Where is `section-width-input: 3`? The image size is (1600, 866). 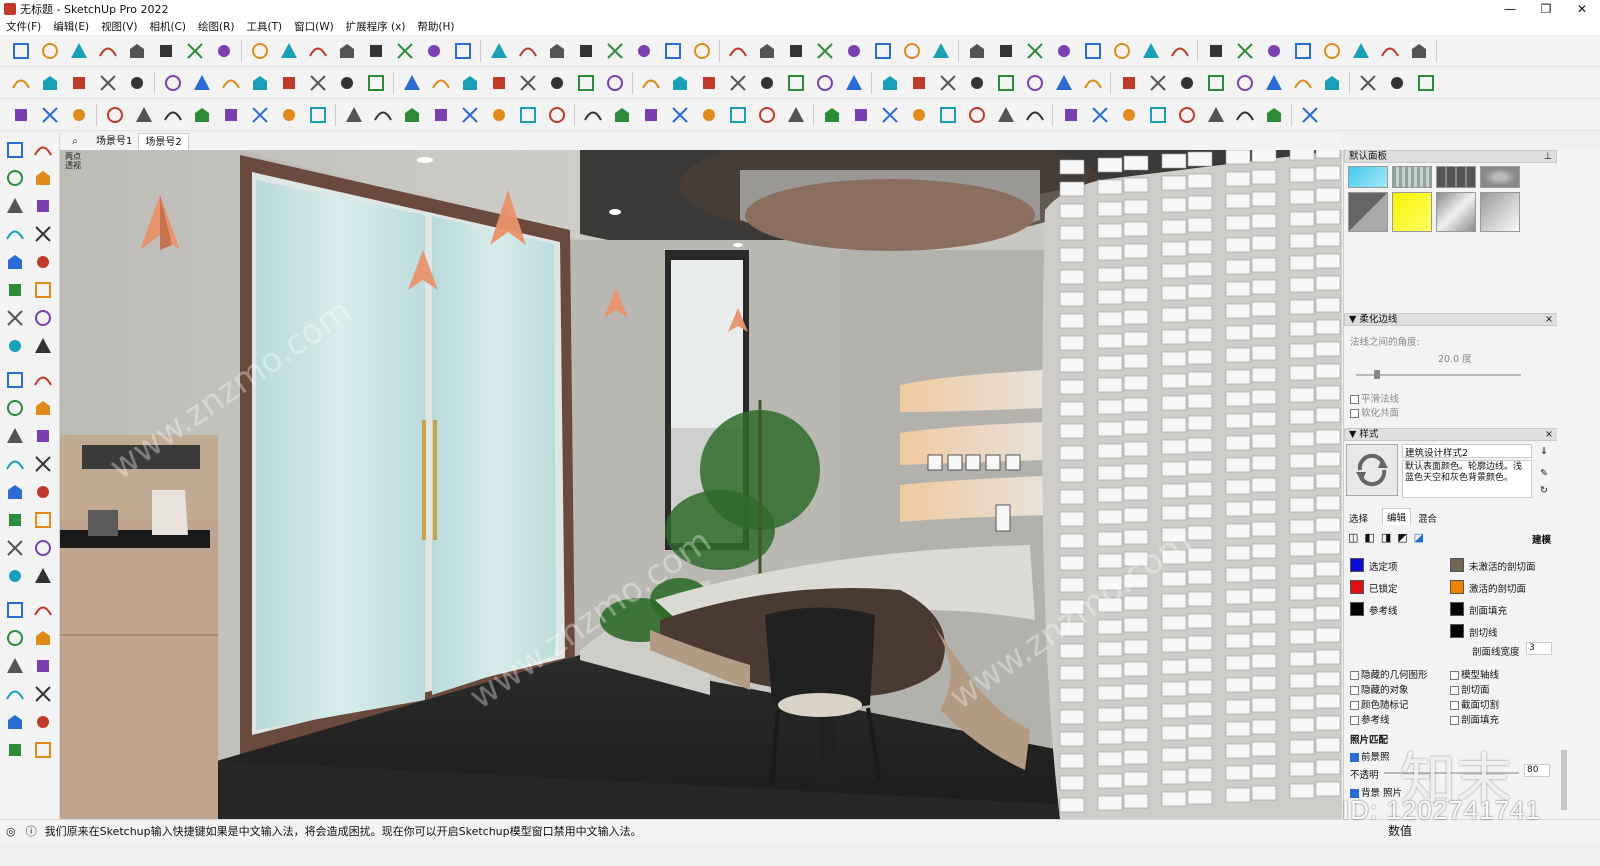
section-width-input: 3 is located at coordinates (1539, 648).